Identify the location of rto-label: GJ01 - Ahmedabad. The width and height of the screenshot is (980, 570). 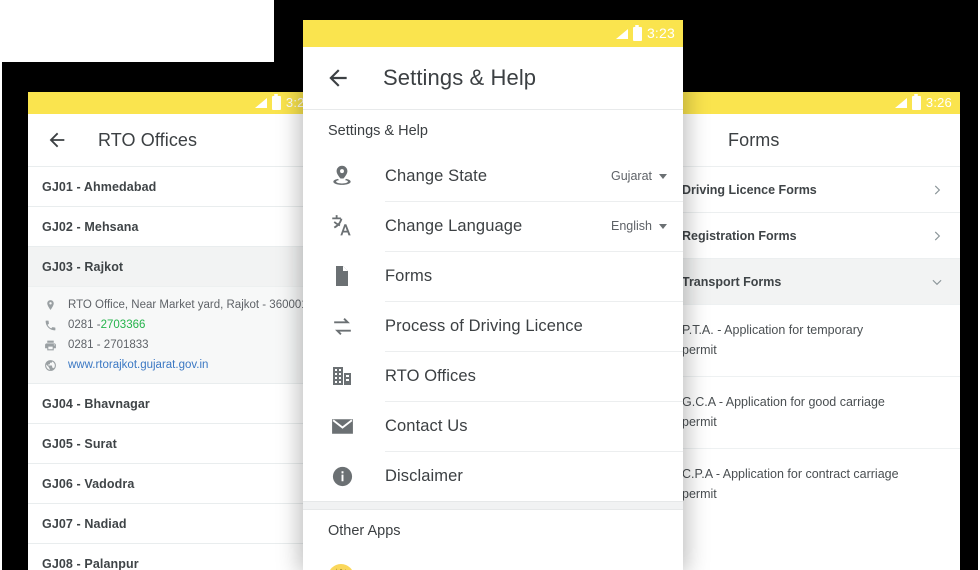
(99, 186).